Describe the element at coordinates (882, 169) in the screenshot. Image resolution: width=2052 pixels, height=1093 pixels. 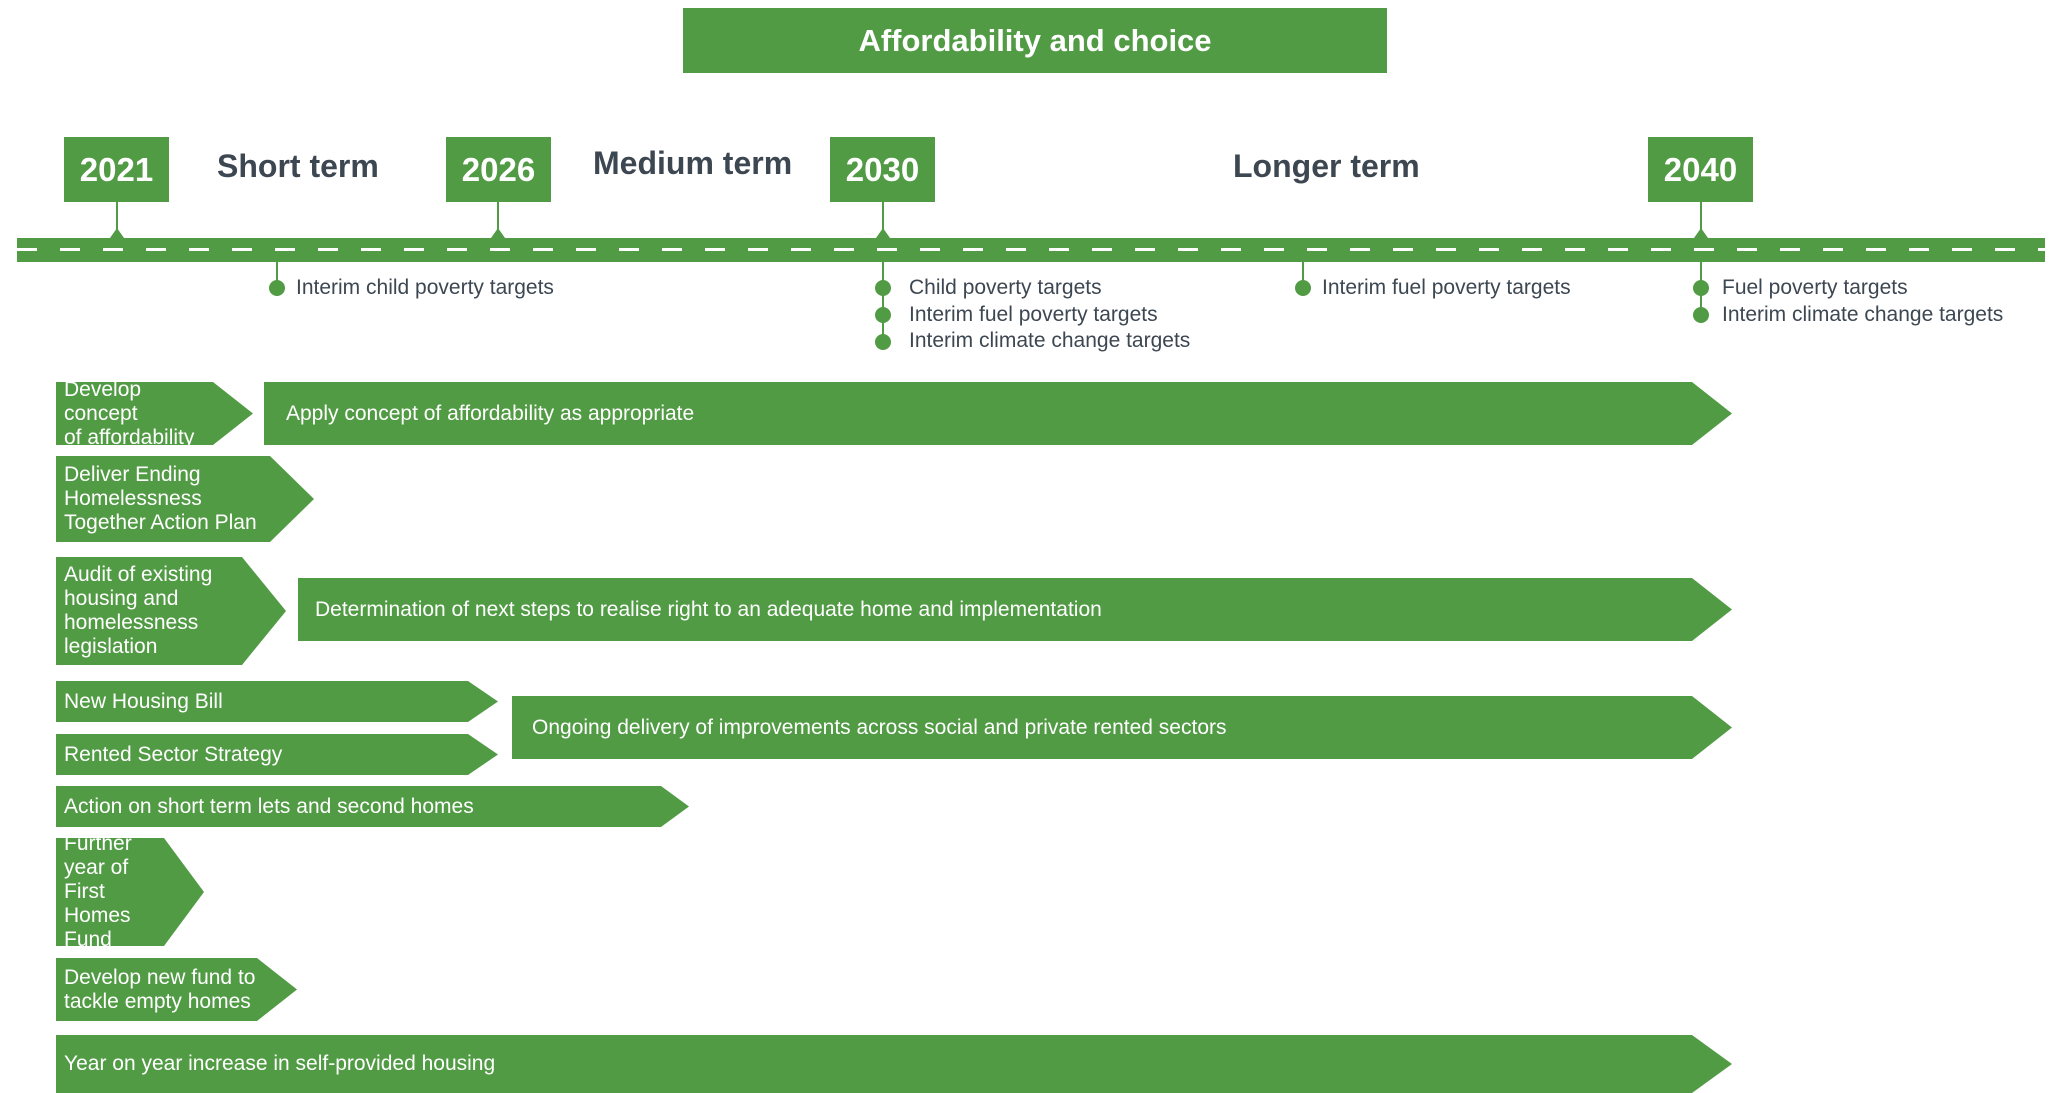
I see `year-2030-box: 2030` at that location.